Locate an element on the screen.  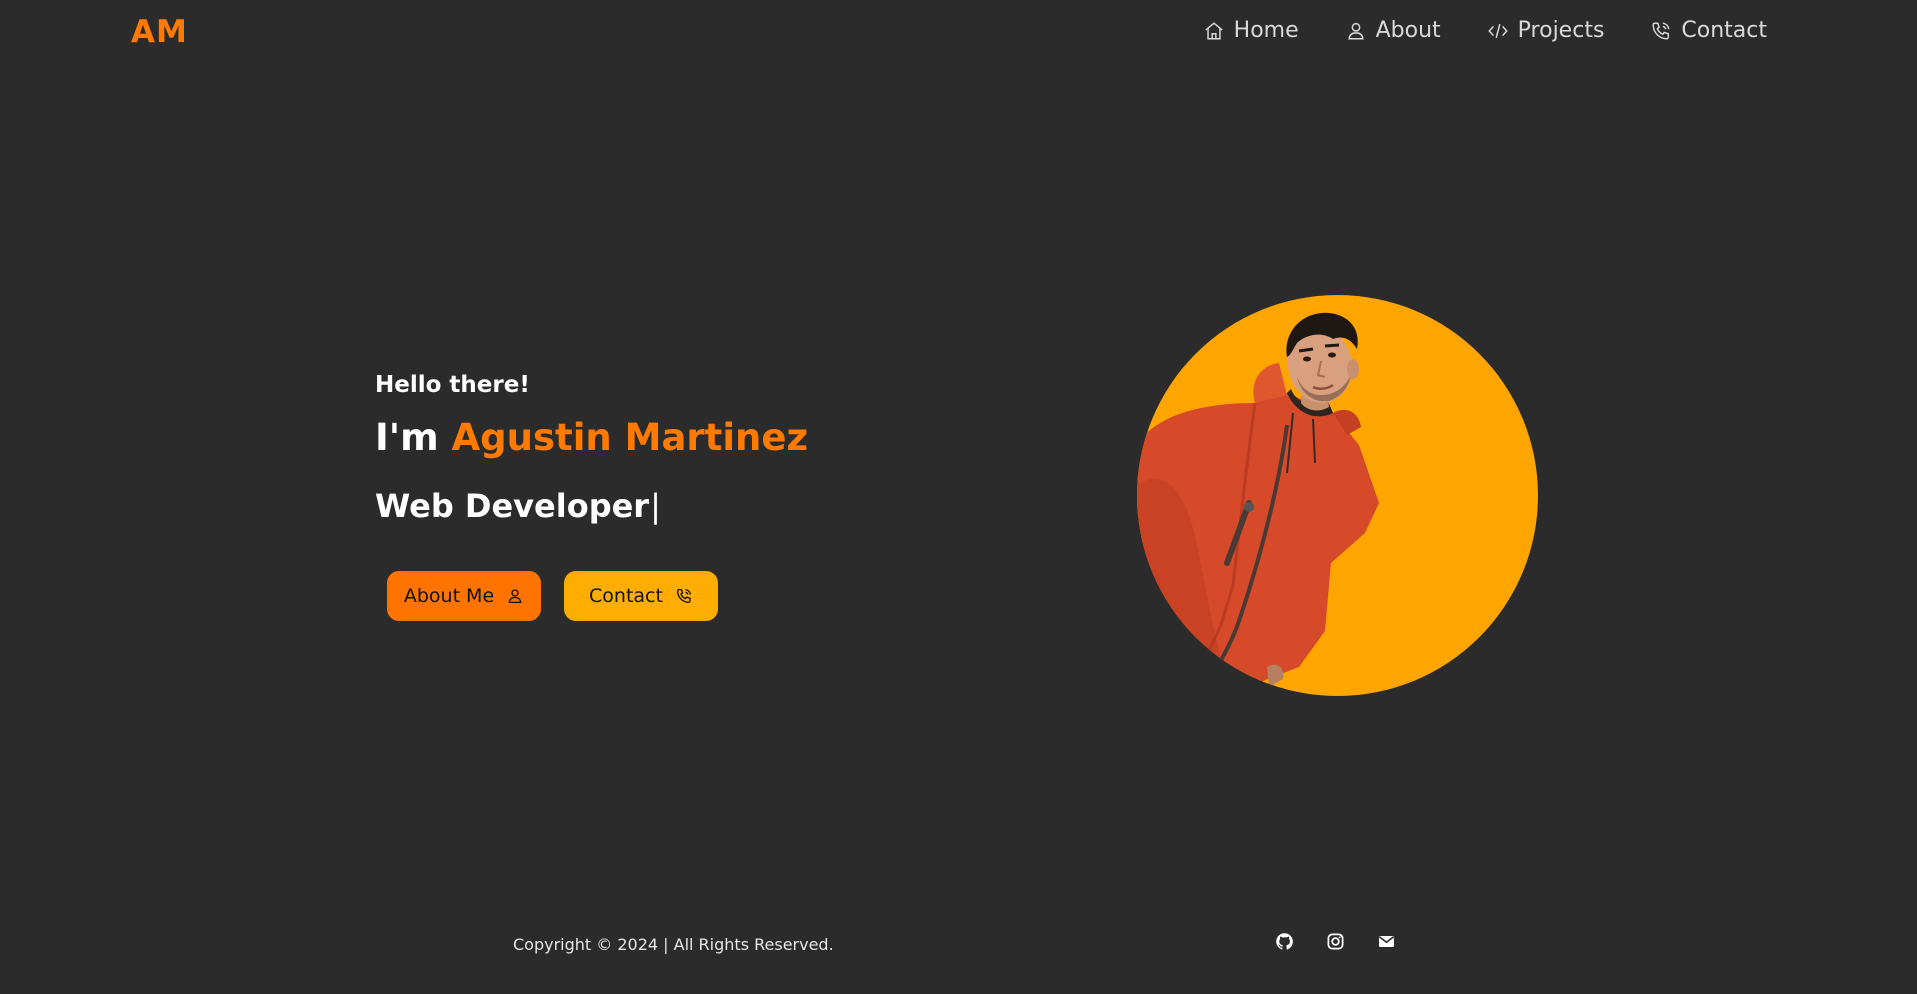
profile-photo is located at coordinates (1337, 495).